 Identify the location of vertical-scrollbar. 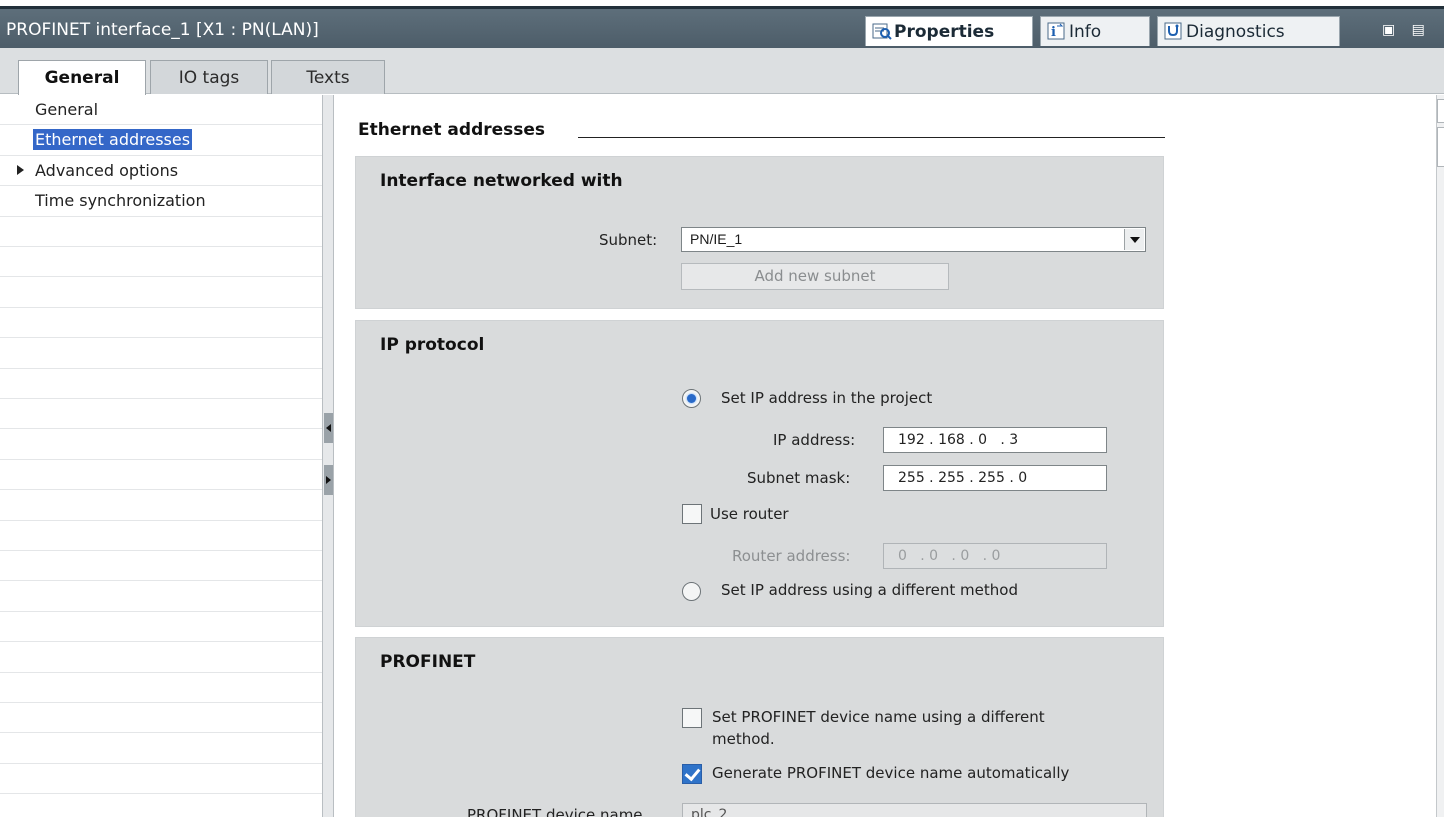
(1440, 456).